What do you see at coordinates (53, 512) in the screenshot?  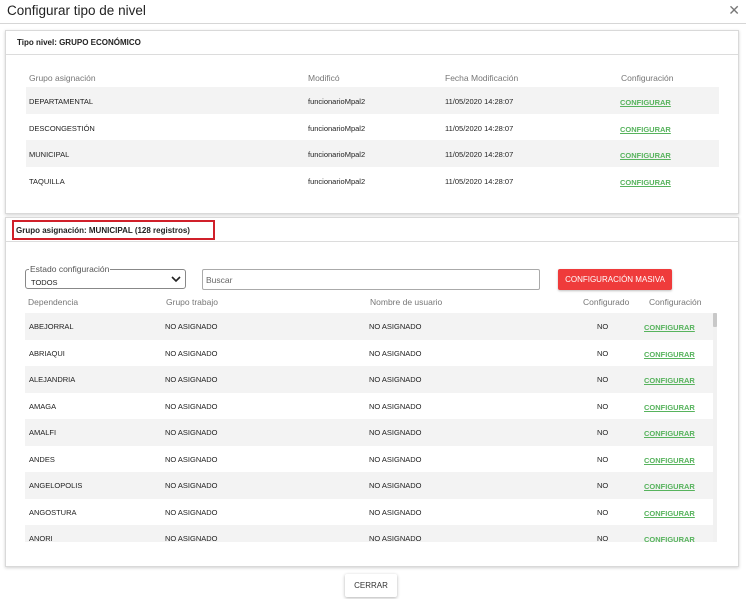 I see `dependencia-cell: ANGOSTURA` at bounding box center [53, 512].